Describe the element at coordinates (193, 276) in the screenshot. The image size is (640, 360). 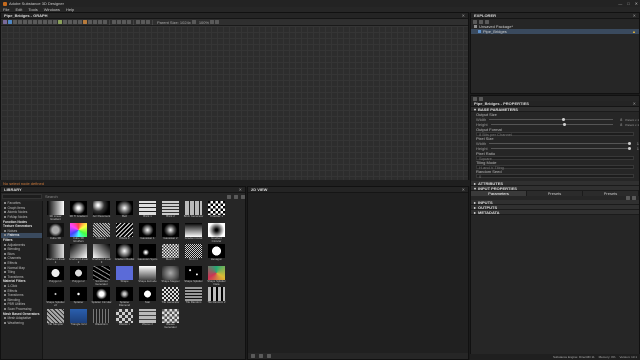
I see `library-thumbnail: Shape Splatter` at that location.